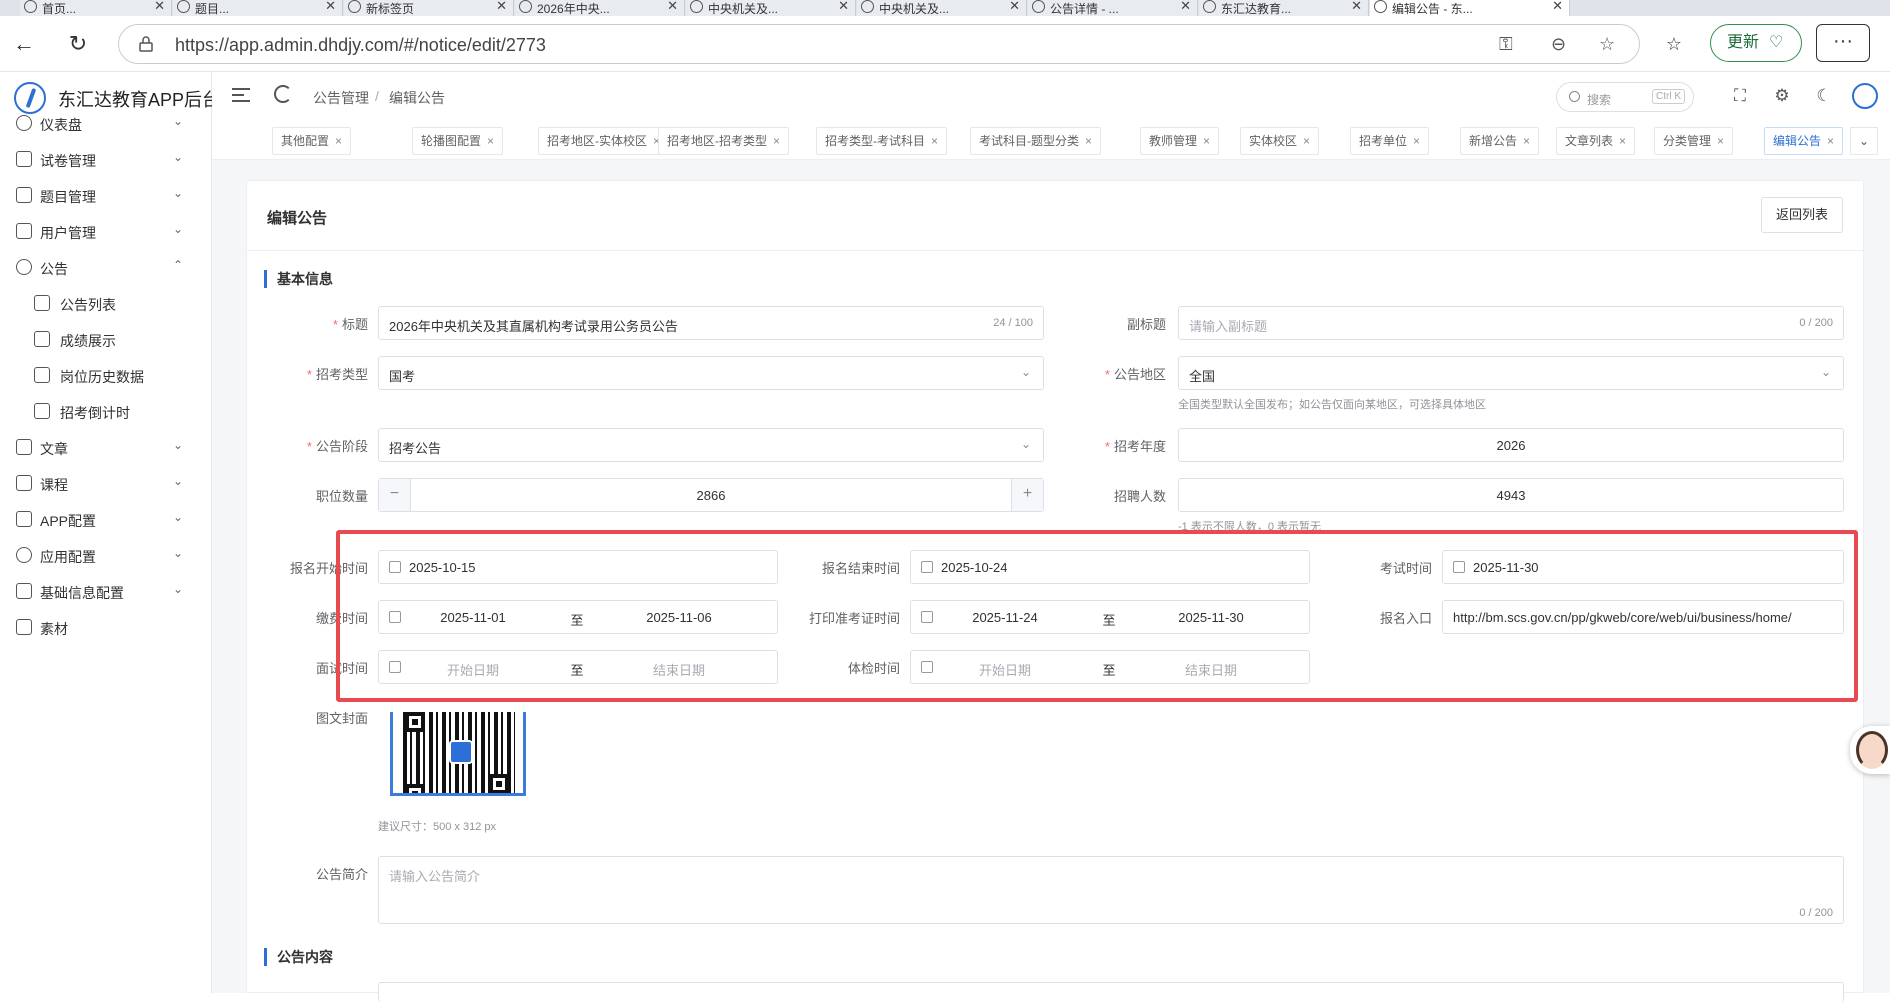  What do you see at coordinates (1506, 44) in the screenshot?
I see `key-icon: ⚿` at bounding box center [1506, 44].